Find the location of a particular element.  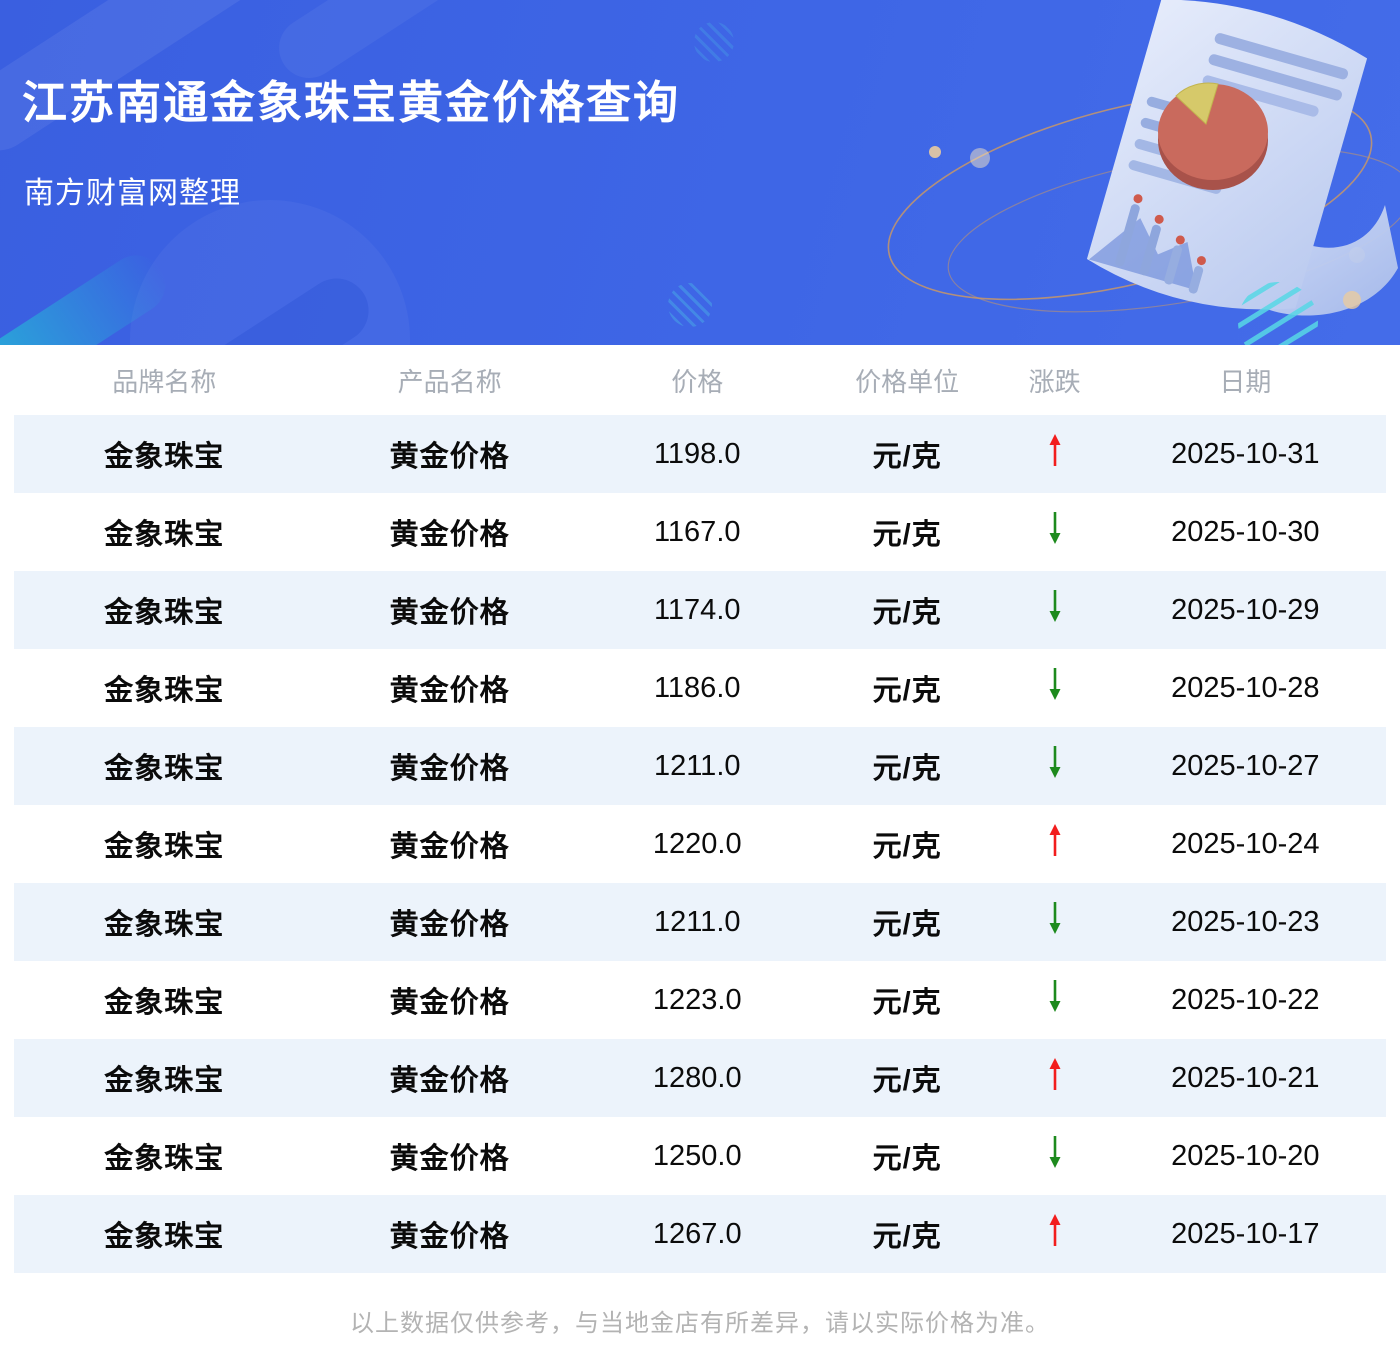

table-row: 金象珠宝 黄金价格 1186.0 元/克 2025-10-28 is located at coordinates (700, 688).